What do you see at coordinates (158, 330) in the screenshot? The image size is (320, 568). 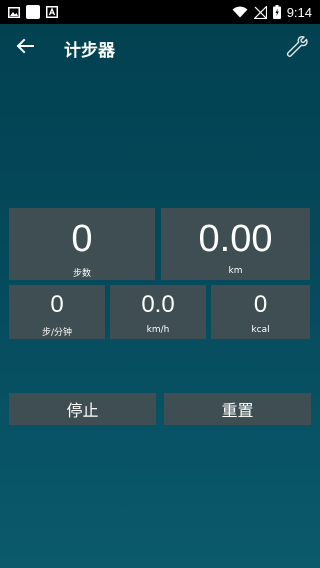 I see `speed-label: km/h` at bounding box center [158, 330].